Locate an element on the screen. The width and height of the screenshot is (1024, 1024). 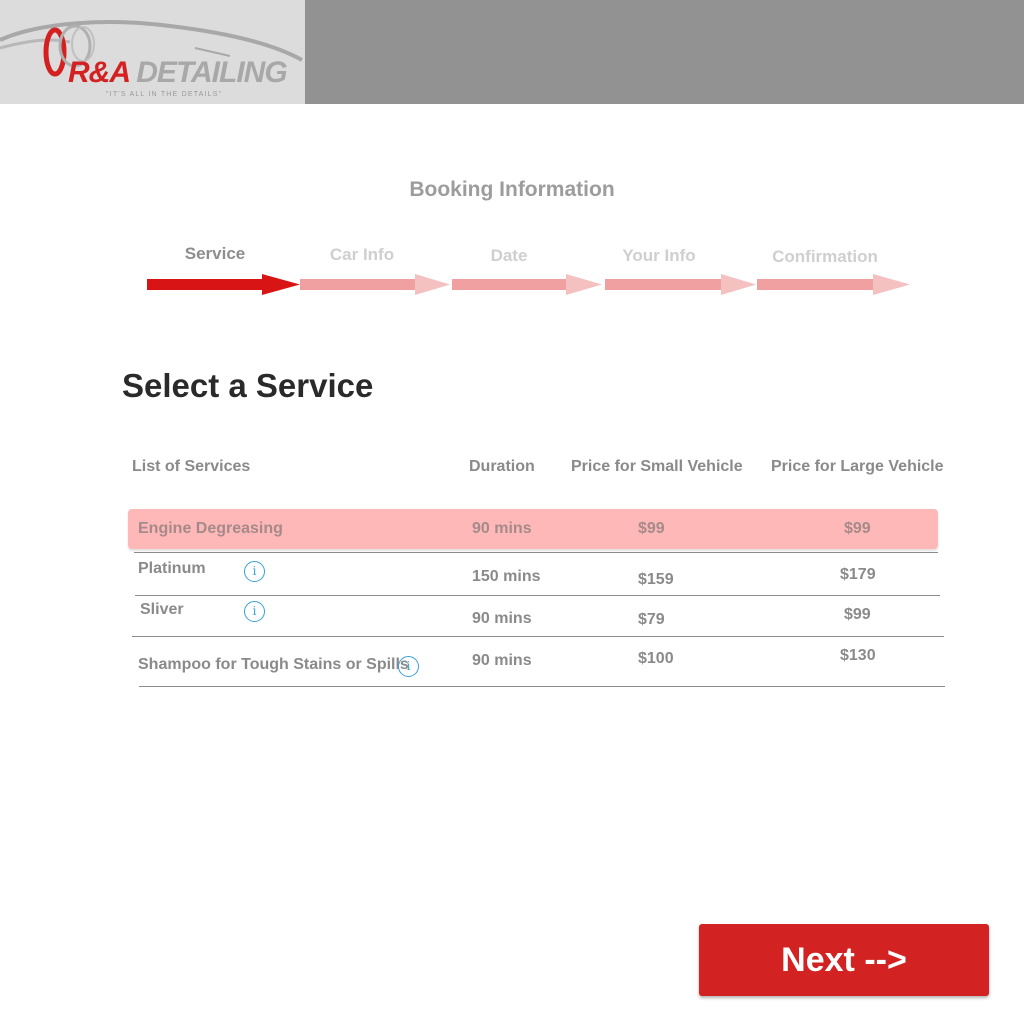
service-small-price: $79 is located at coordinates (651, 619).